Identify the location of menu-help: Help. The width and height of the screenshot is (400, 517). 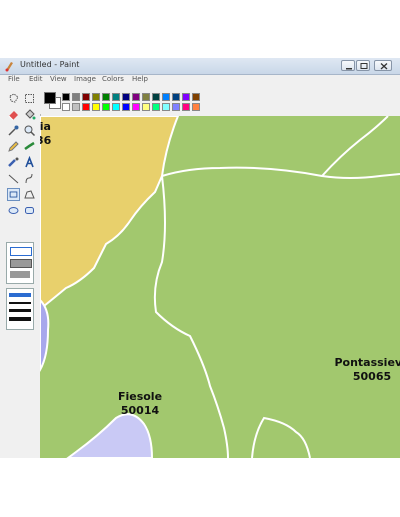
(140, 79).